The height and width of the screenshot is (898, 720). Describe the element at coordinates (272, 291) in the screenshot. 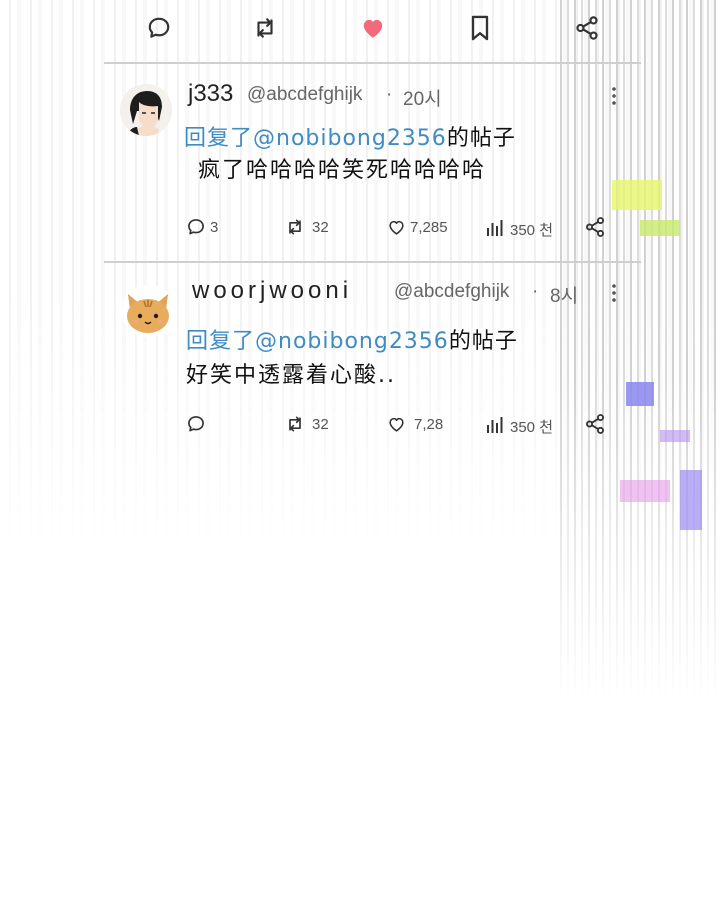

I see `display-name: woorjwooni` at that location.